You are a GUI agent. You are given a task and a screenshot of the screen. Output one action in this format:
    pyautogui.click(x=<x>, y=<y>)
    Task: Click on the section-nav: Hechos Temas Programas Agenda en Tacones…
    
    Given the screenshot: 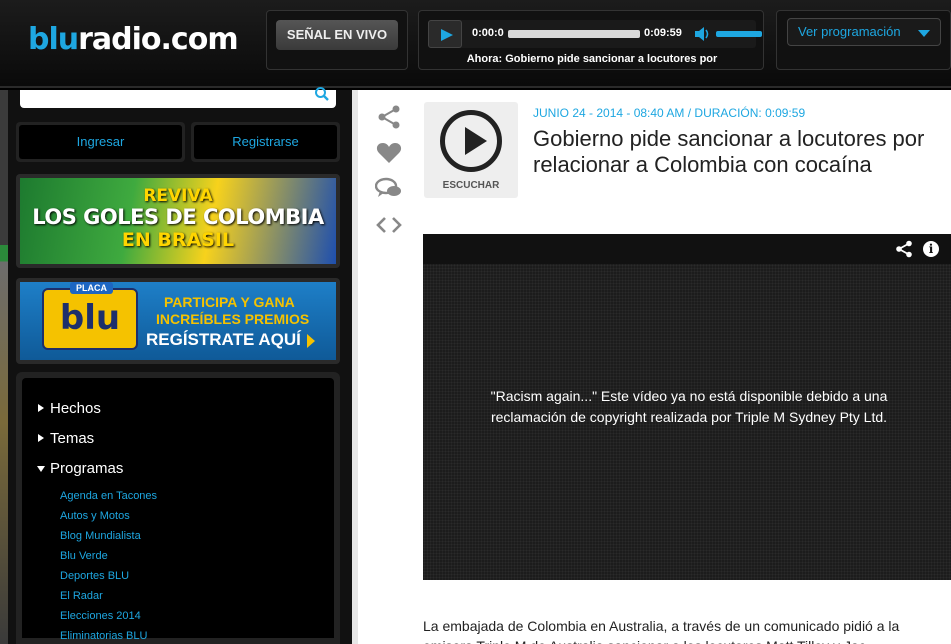 What is the action you would take?
    pyautogui.click(x=178, y=510)
    